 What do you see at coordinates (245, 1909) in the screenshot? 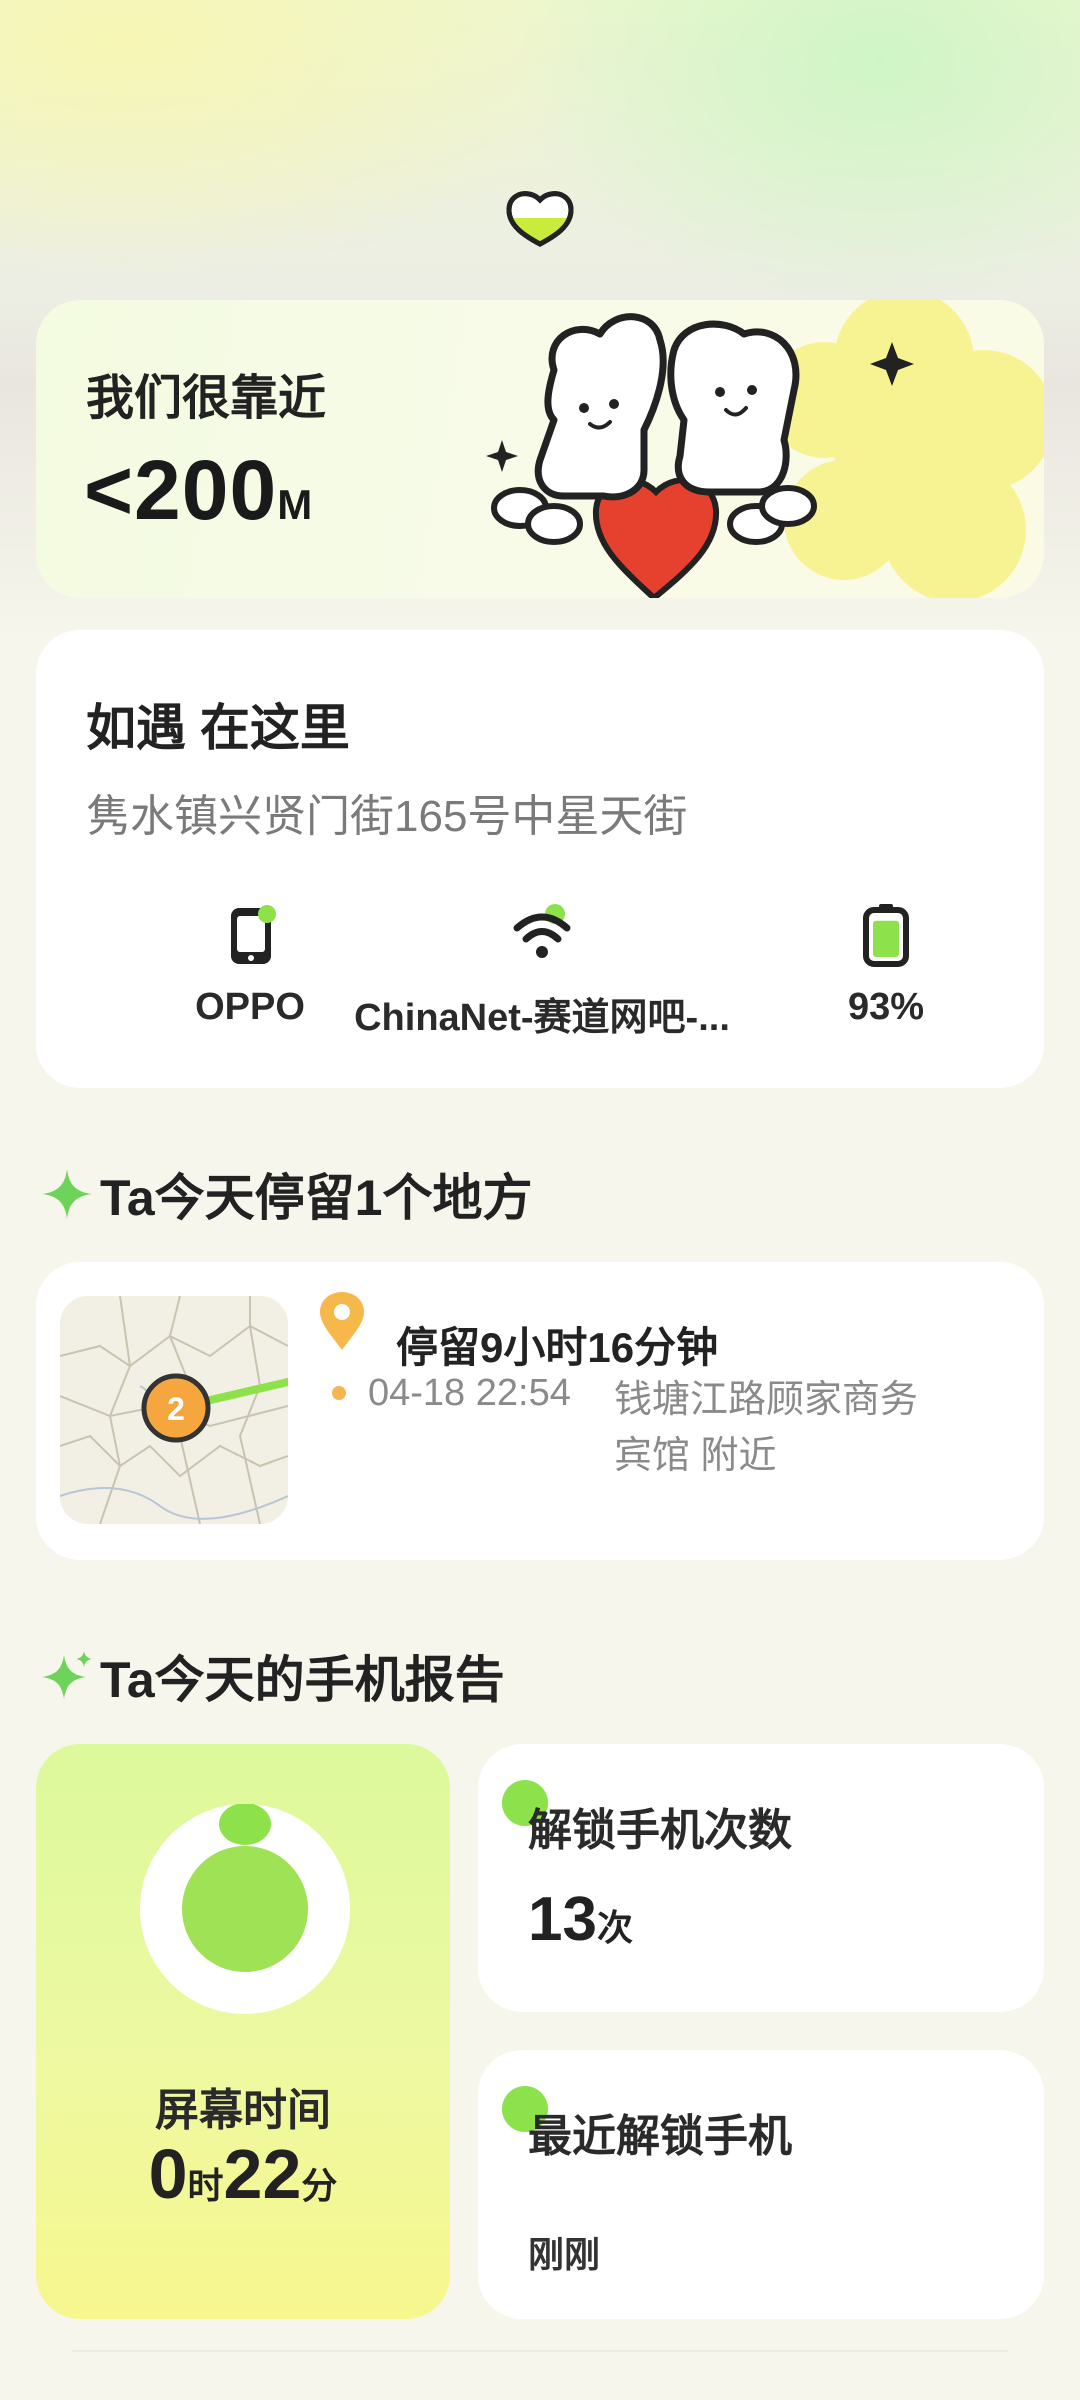
I see `screen-time-ring` at bounding box center [245, 1909].